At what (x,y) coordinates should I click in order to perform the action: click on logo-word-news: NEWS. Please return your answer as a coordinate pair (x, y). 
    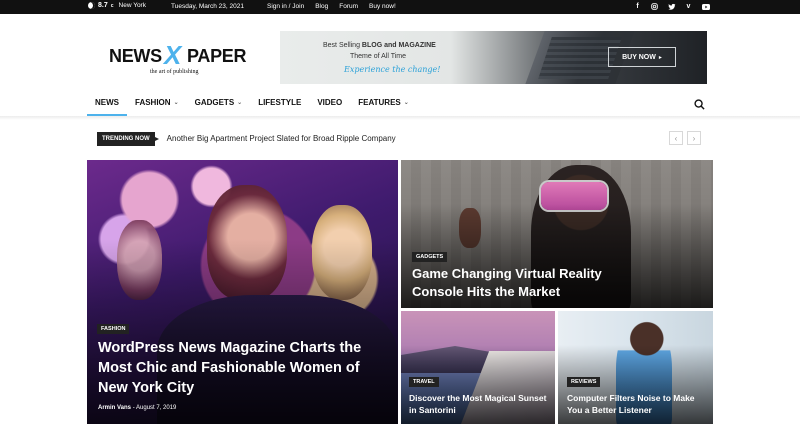
    Looking at the image, I should click on (135, 56).